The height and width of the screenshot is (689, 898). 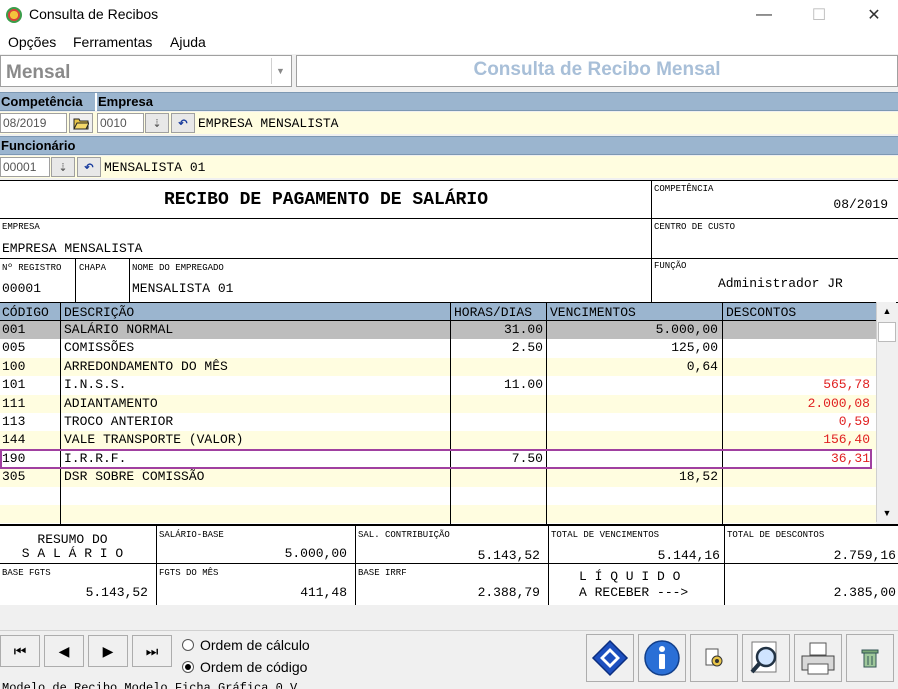 I want to click on receipt-title-cell: RECIBO DE PAGAMENTO DE SALÁRIO, so click(x=326, y=200).